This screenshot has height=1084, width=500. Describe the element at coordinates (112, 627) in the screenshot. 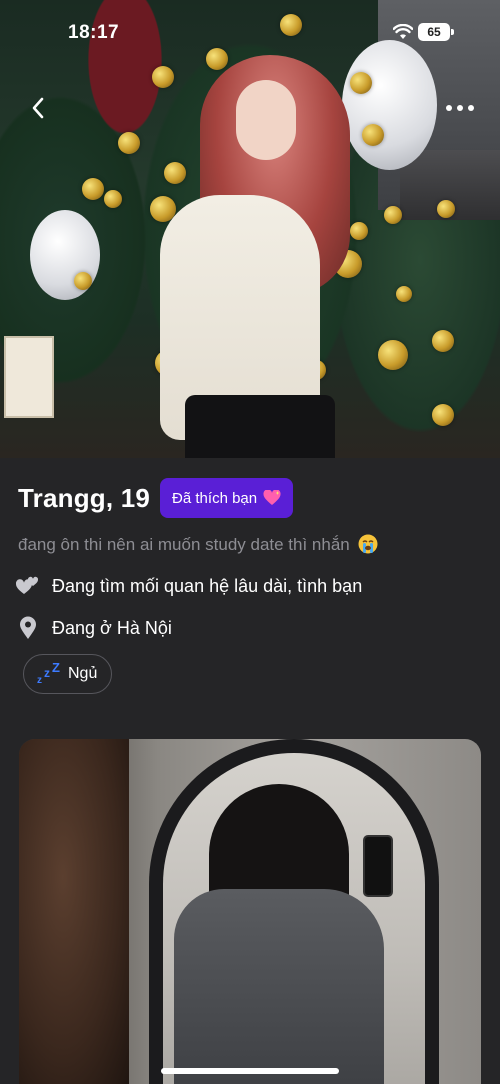

I see `location-text: Đang ở Hà Nội` at that location.